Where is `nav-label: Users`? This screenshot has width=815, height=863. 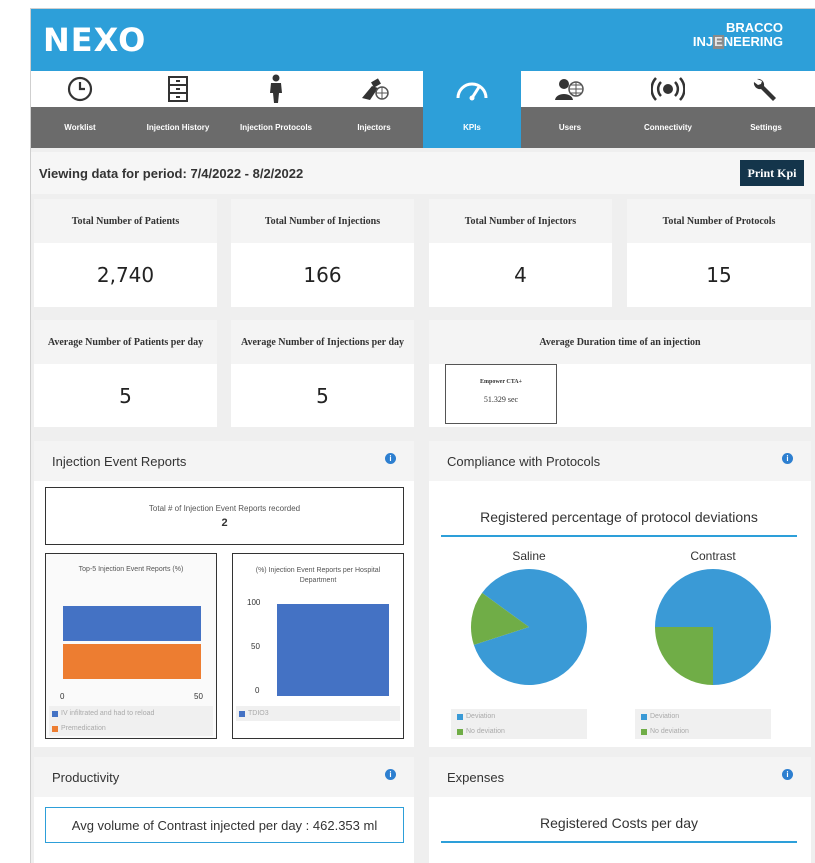 nav-label: Users is located at coordinates (570, 127).